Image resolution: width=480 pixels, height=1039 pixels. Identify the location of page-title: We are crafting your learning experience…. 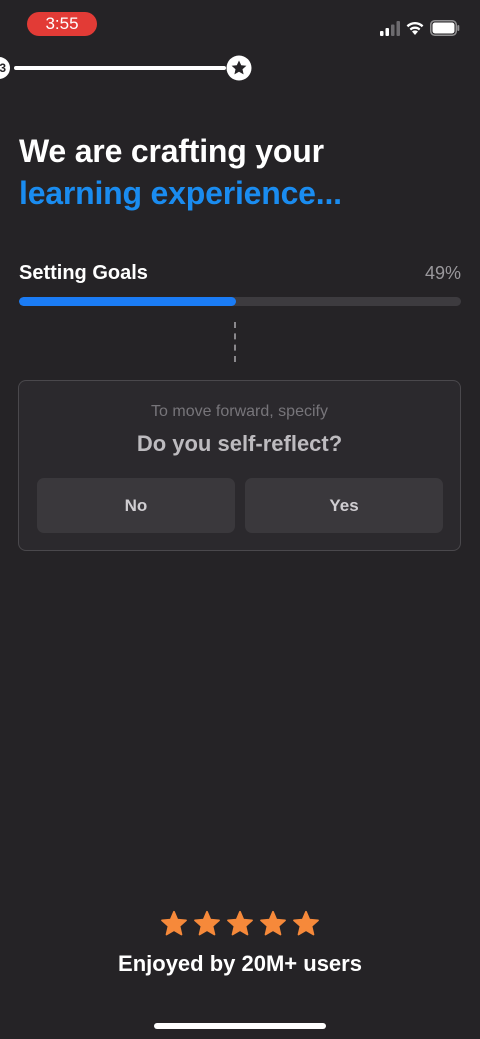
(244, 172).